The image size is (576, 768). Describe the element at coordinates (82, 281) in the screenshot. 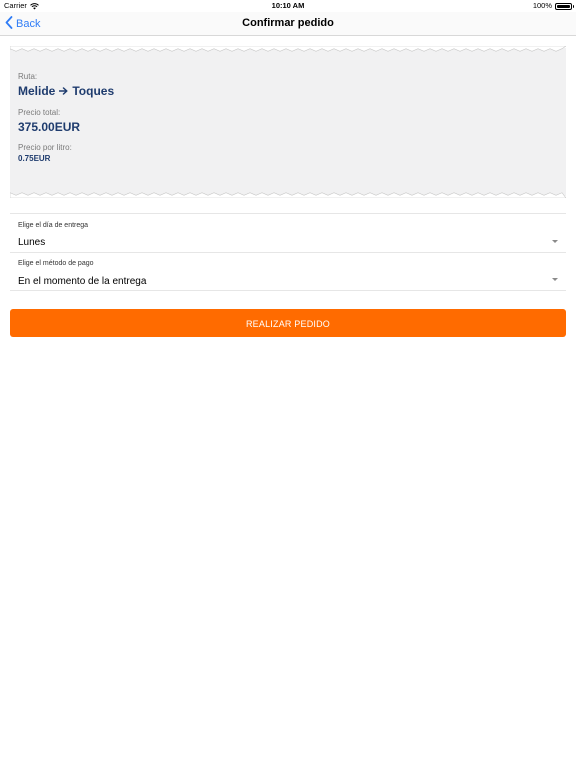

I see `payment-method-value: En el momento de la entrega` at that location.